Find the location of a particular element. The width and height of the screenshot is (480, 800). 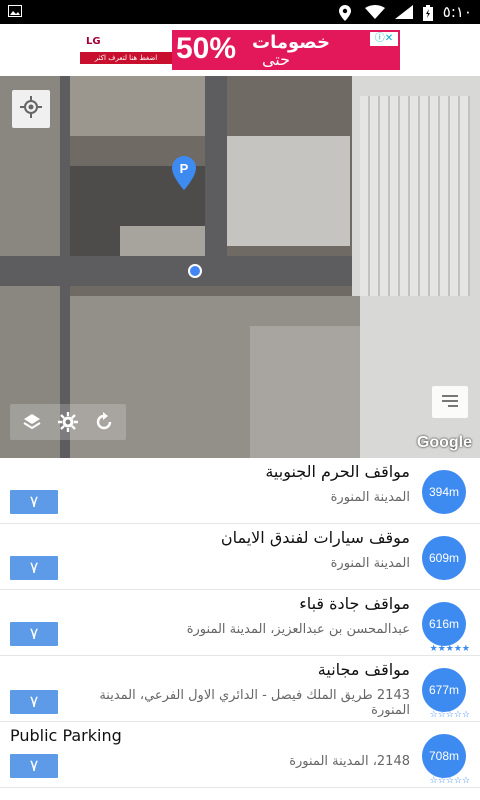

clock-text: ٥:١٠ is located at coordinates (457, 12).